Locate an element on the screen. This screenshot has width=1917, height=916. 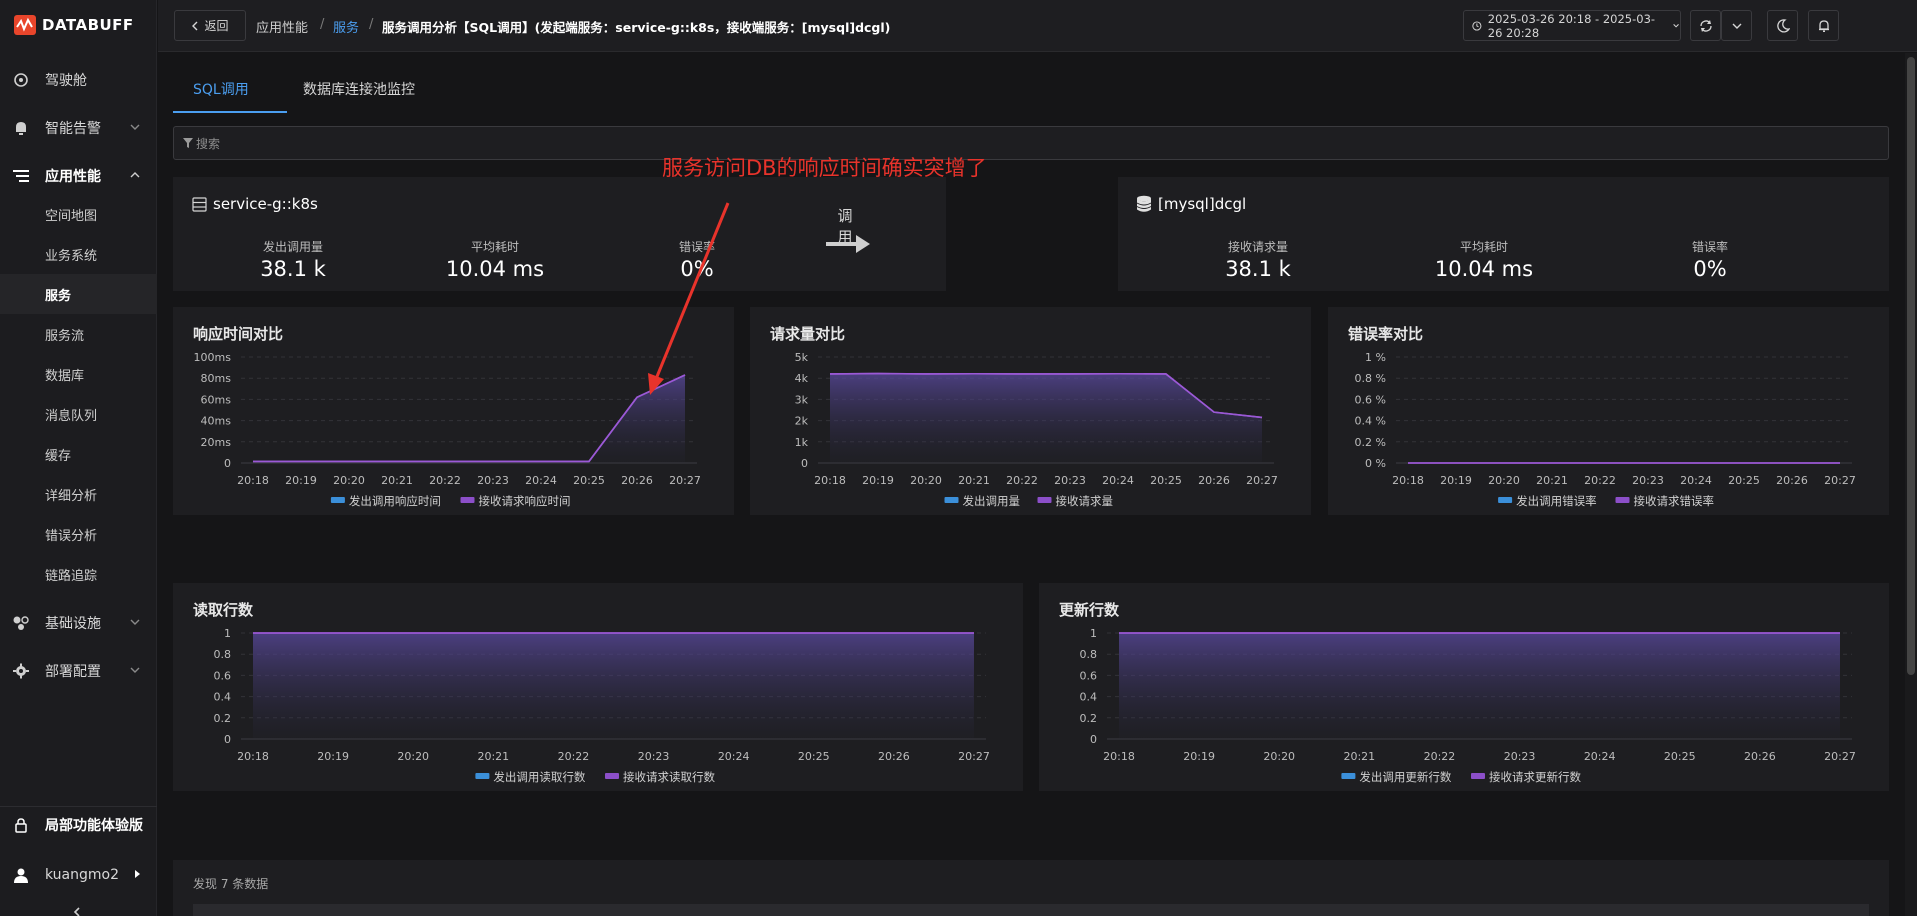
collapse-icon is located at coordinates (77, 911).